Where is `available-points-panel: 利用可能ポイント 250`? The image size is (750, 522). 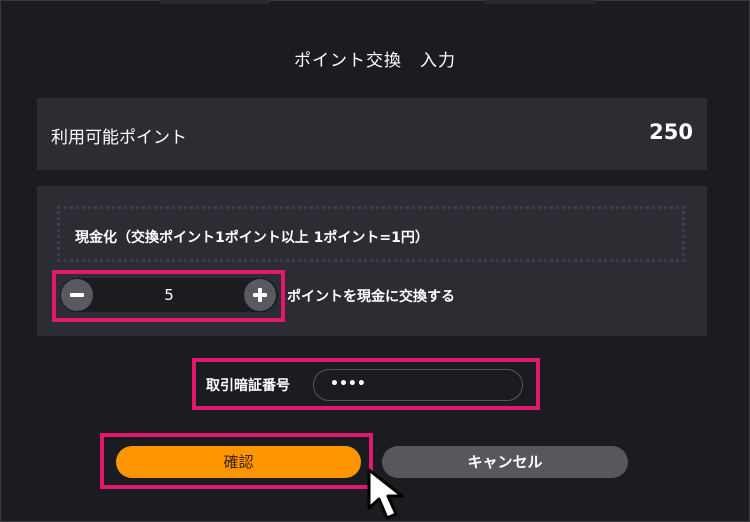 available-points-panel: 利用可能ポイント 250 is located at coordinates (372, 134).